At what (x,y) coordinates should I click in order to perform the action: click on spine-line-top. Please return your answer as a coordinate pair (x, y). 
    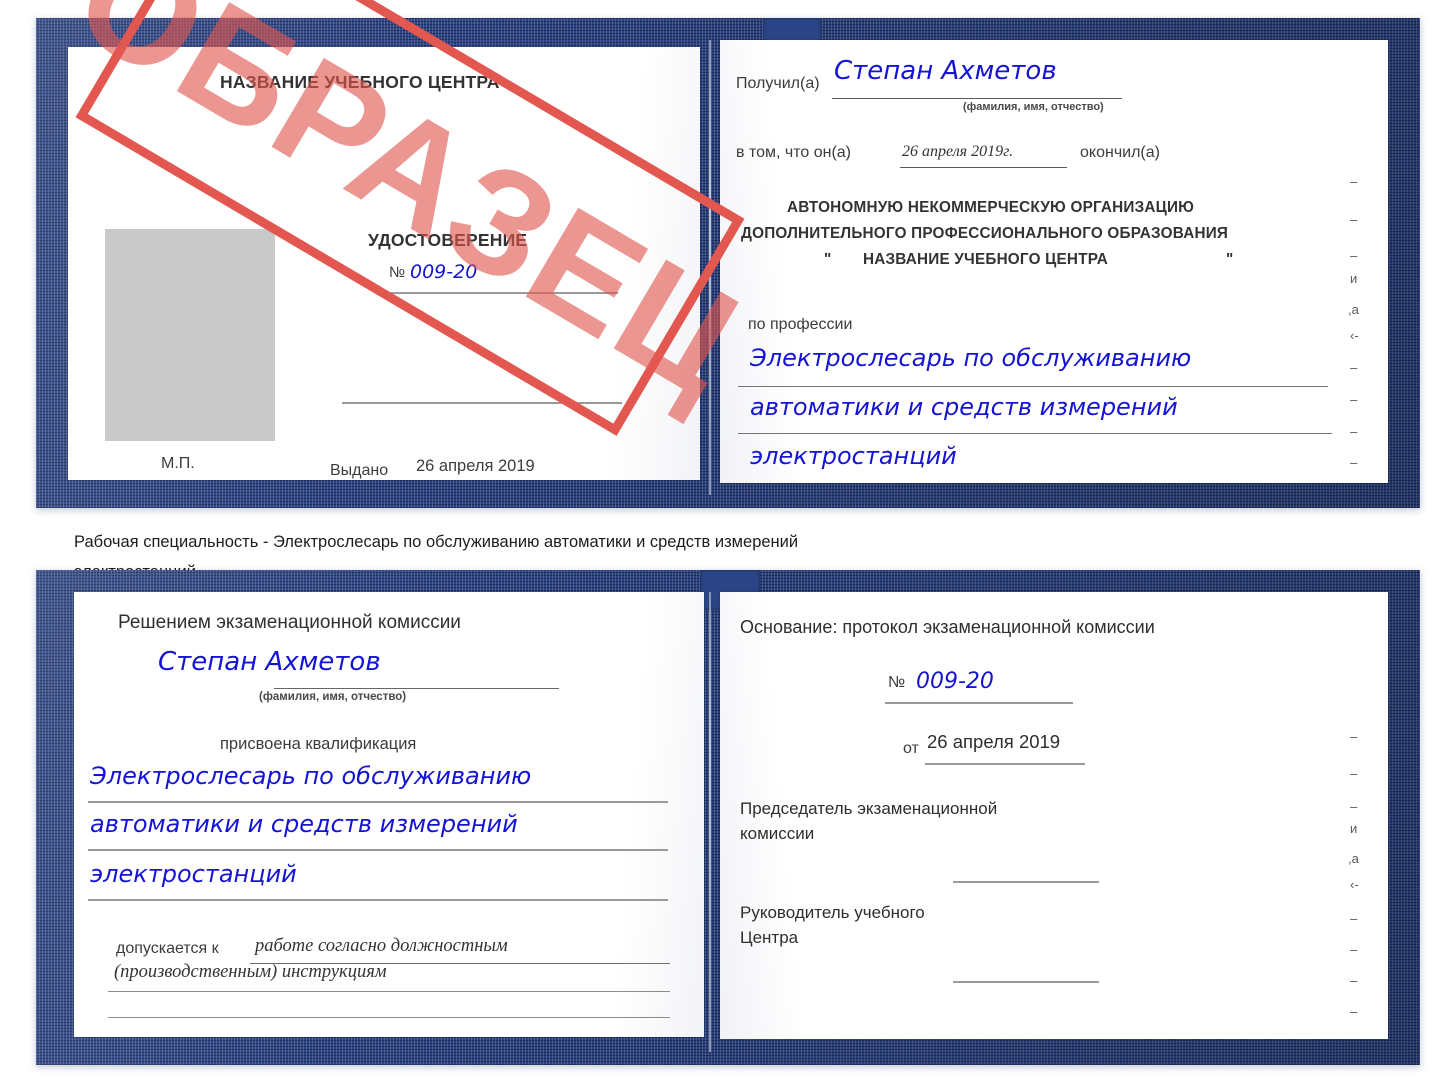
    Looking at the image, I should click on (710, 267).